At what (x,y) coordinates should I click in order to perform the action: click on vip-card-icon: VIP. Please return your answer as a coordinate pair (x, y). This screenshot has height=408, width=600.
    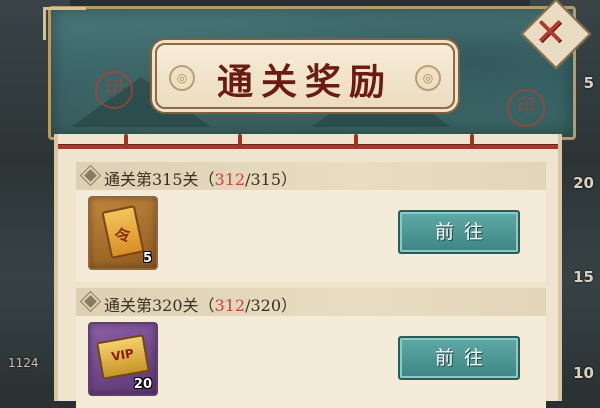
    Looking at the image, I should click on (123, 357).